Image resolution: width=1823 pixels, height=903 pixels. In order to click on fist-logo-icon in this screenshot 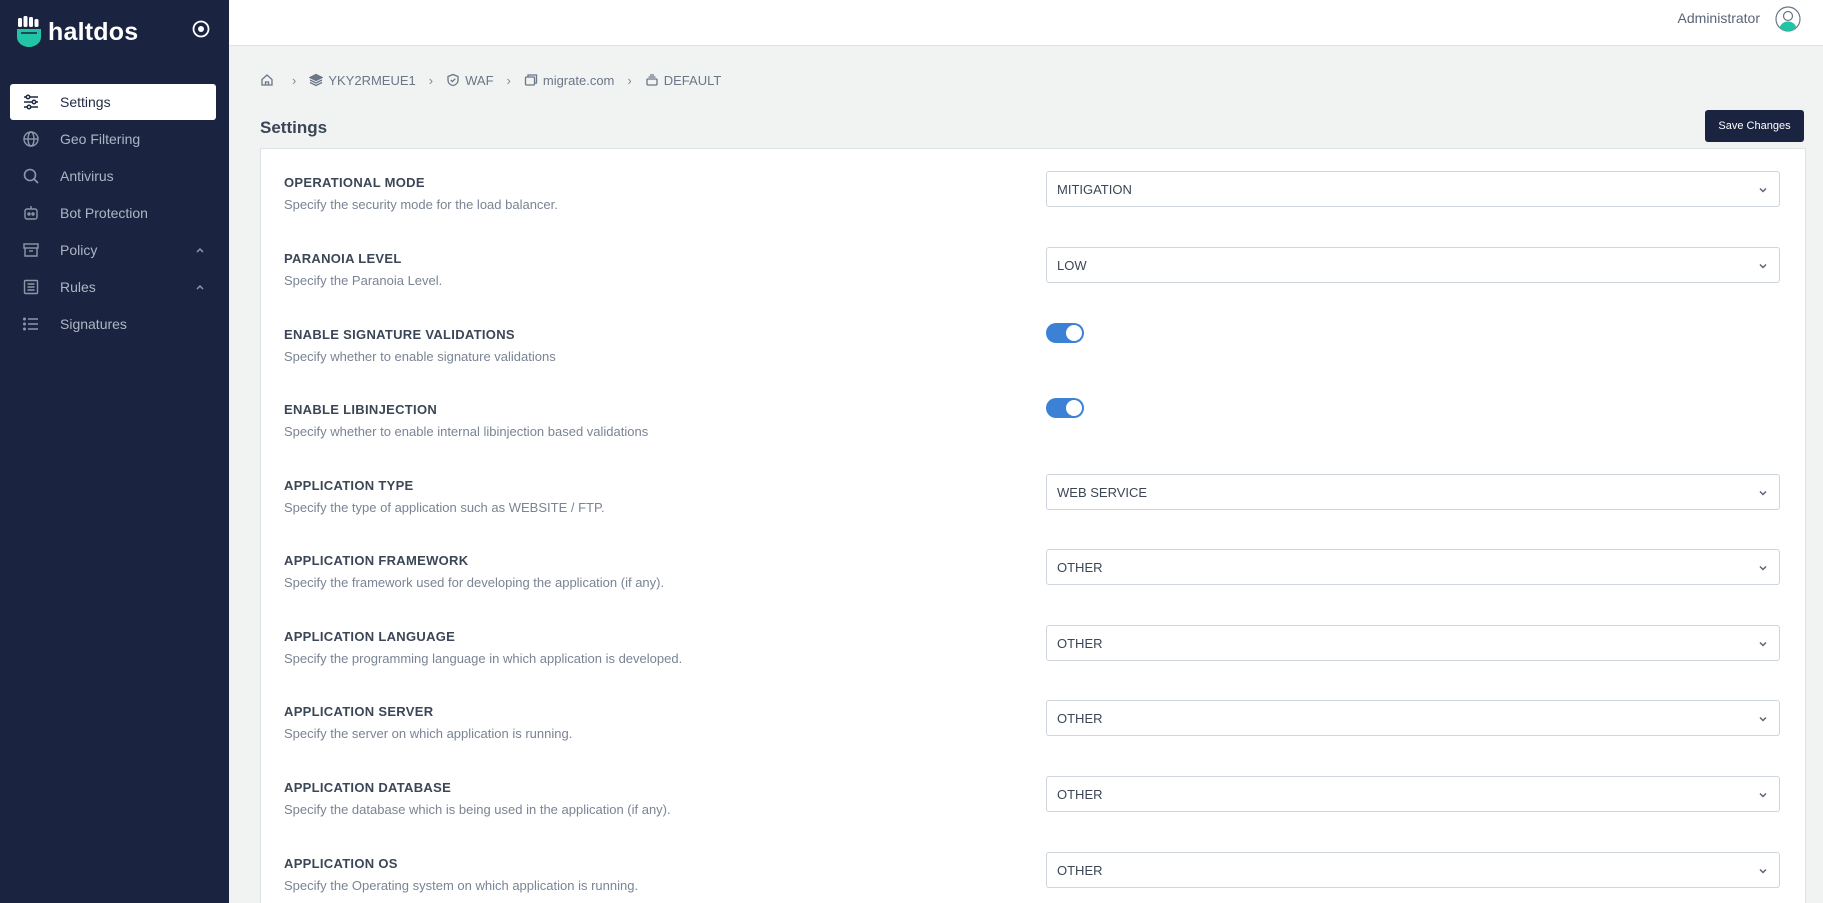, I will do `click(29, 32)`.